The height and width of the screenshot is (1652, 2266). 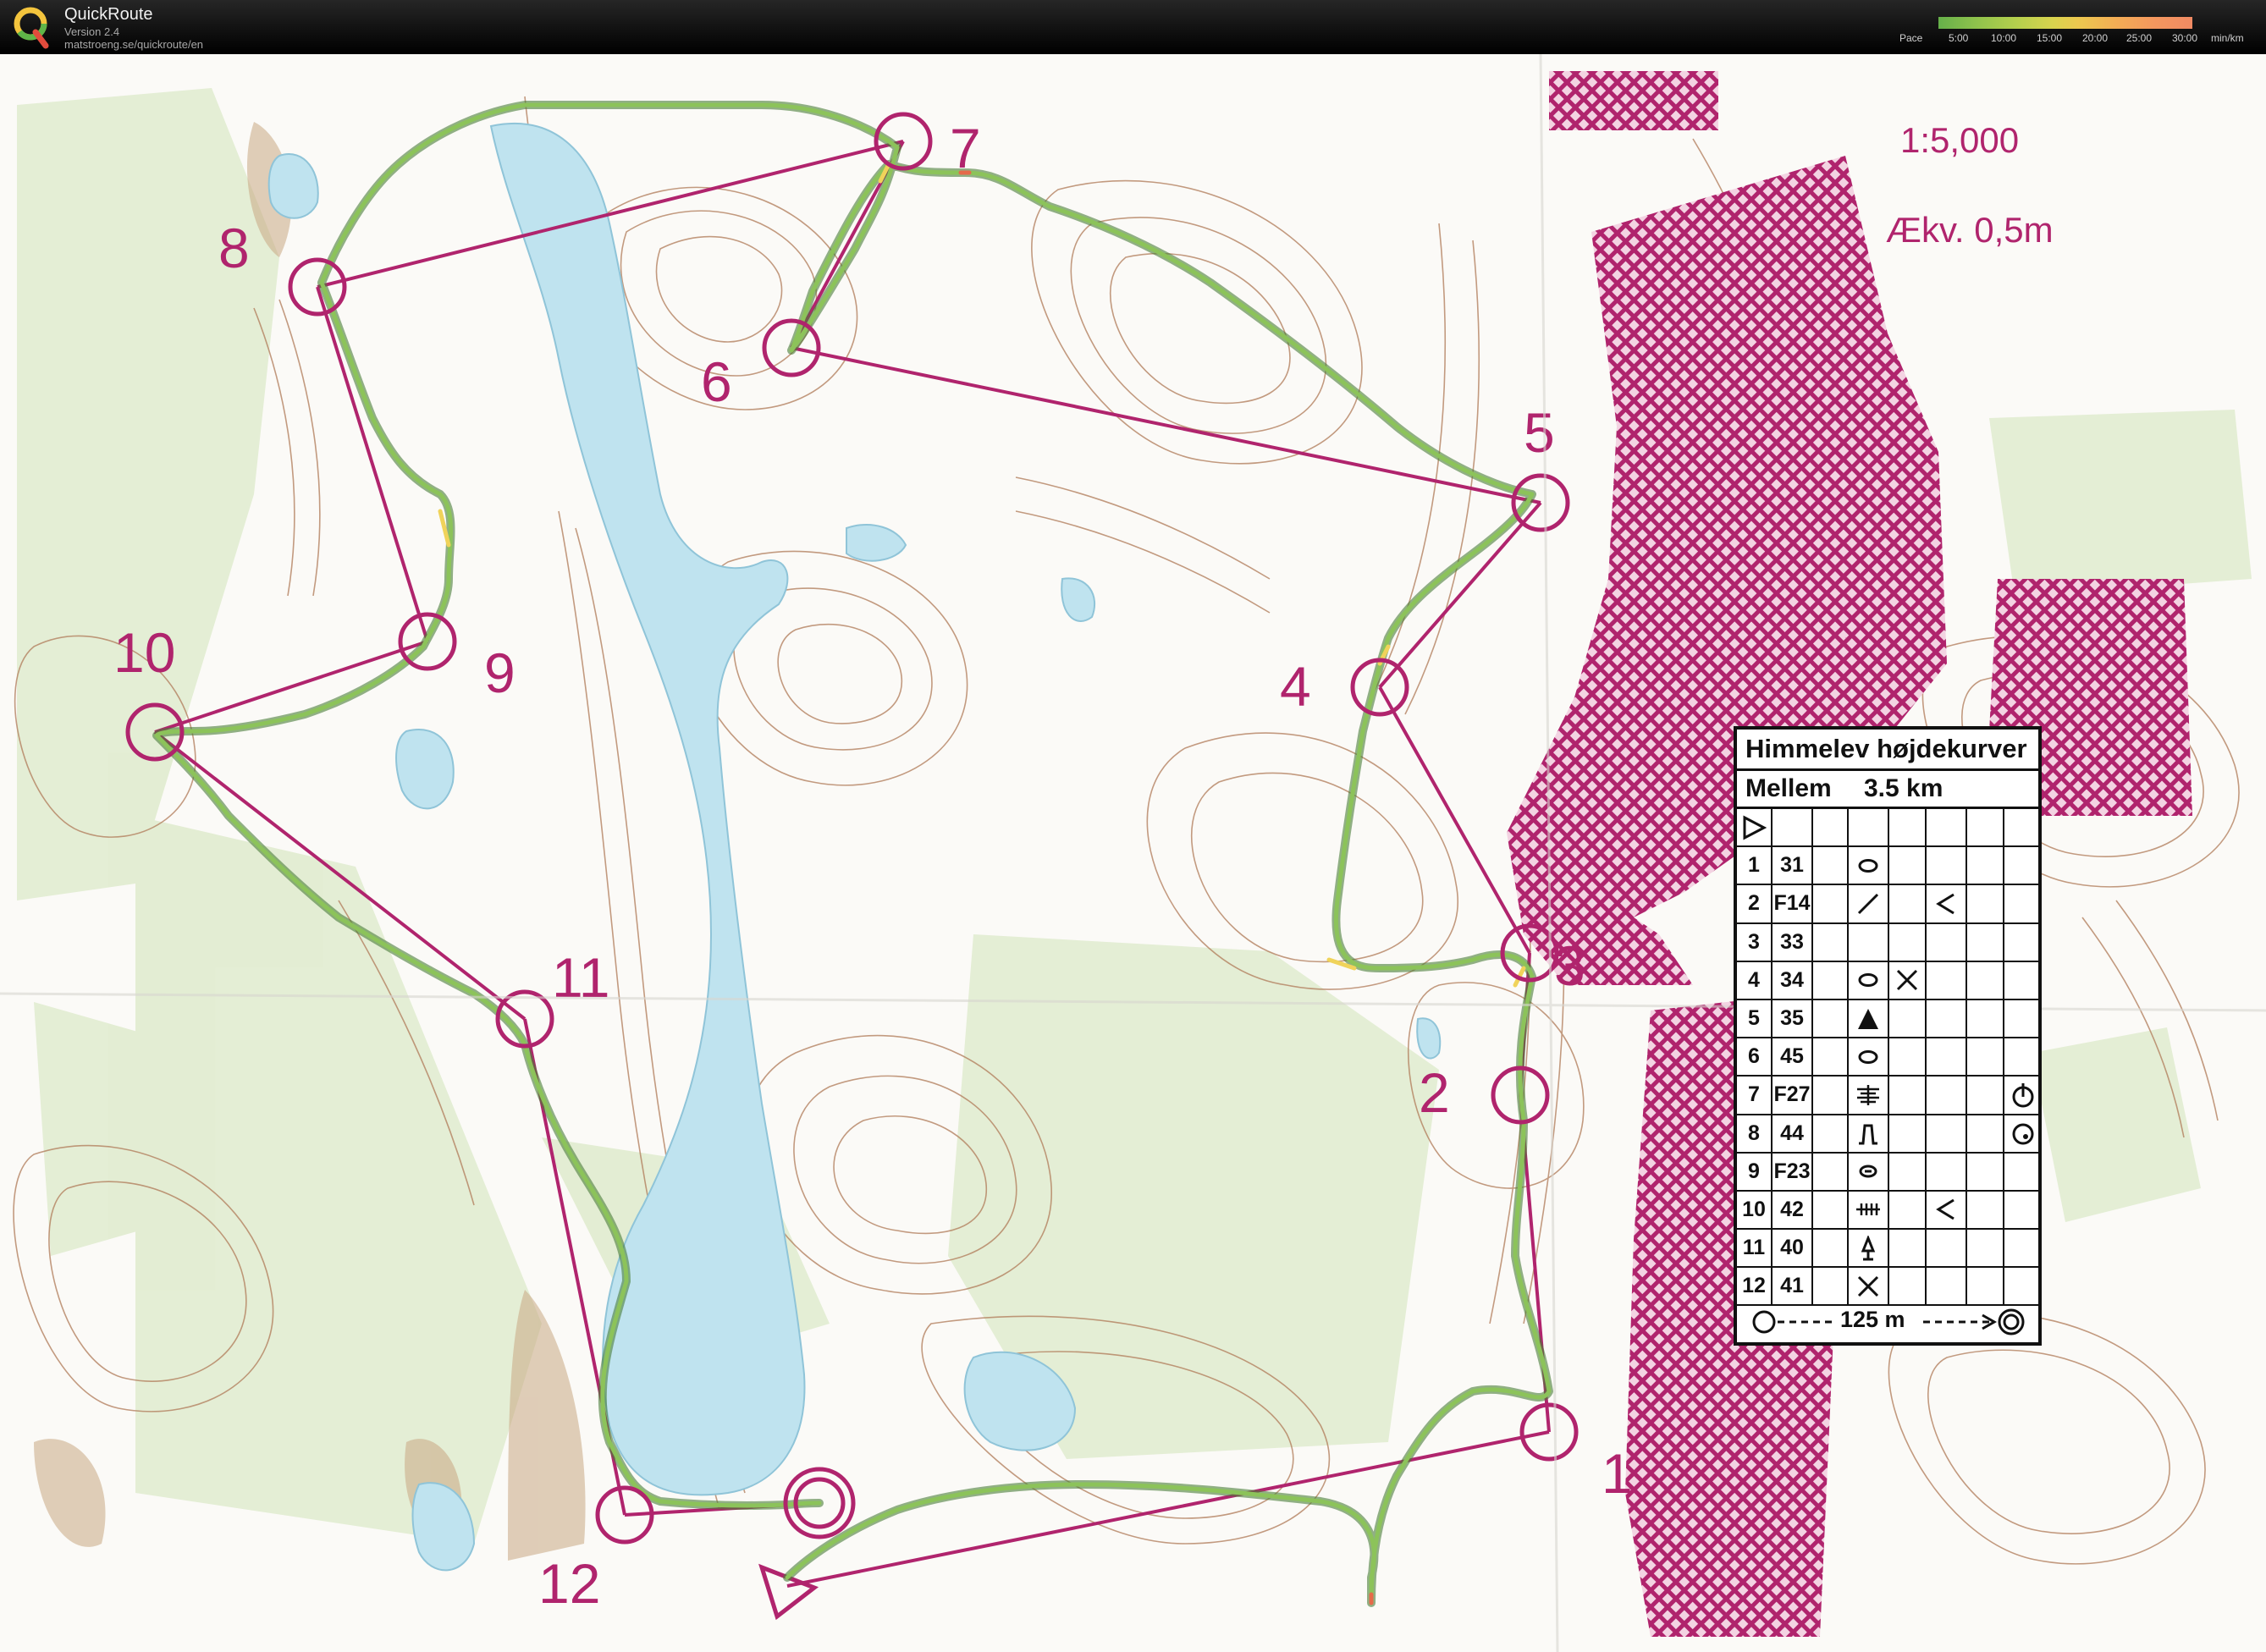 I want to click on control-code: 42, so click(x=1793, y=1210).